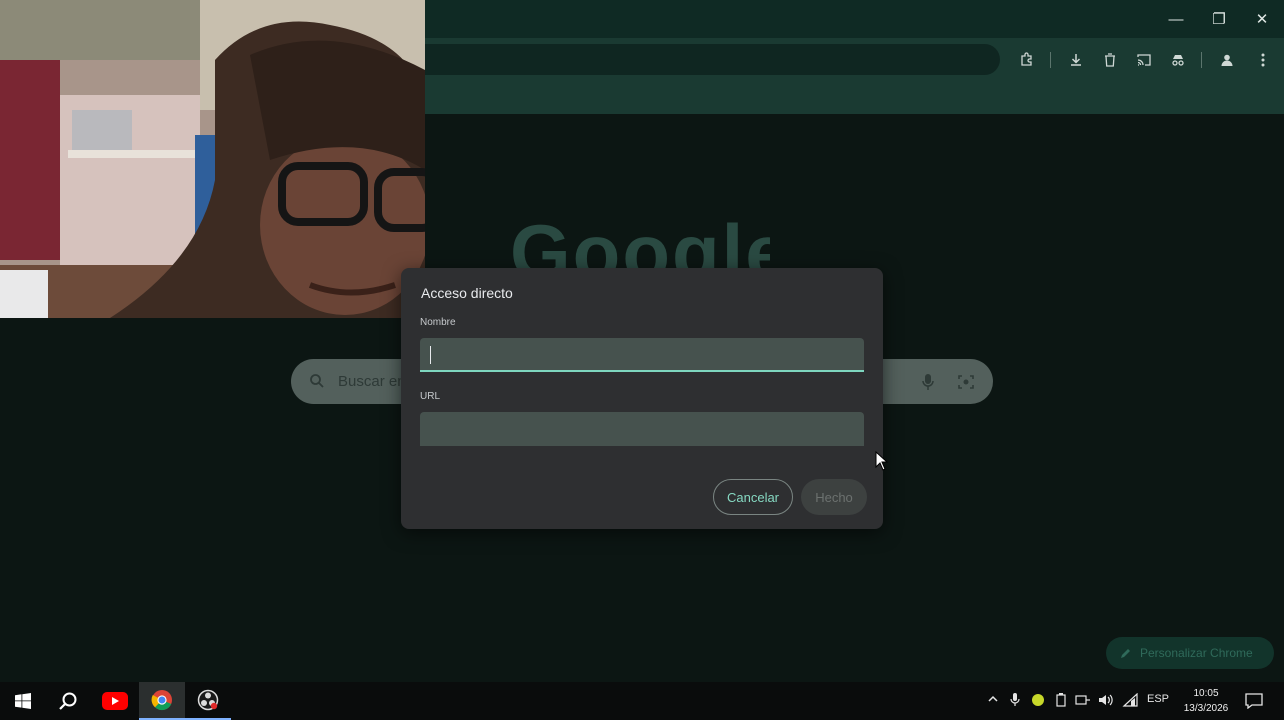 This screenshot has width=1284, height=720. What do you see at coordinates (993, 700) in the screenshot?
I see `chevron-up-icon` at bounding box center [993, 700].